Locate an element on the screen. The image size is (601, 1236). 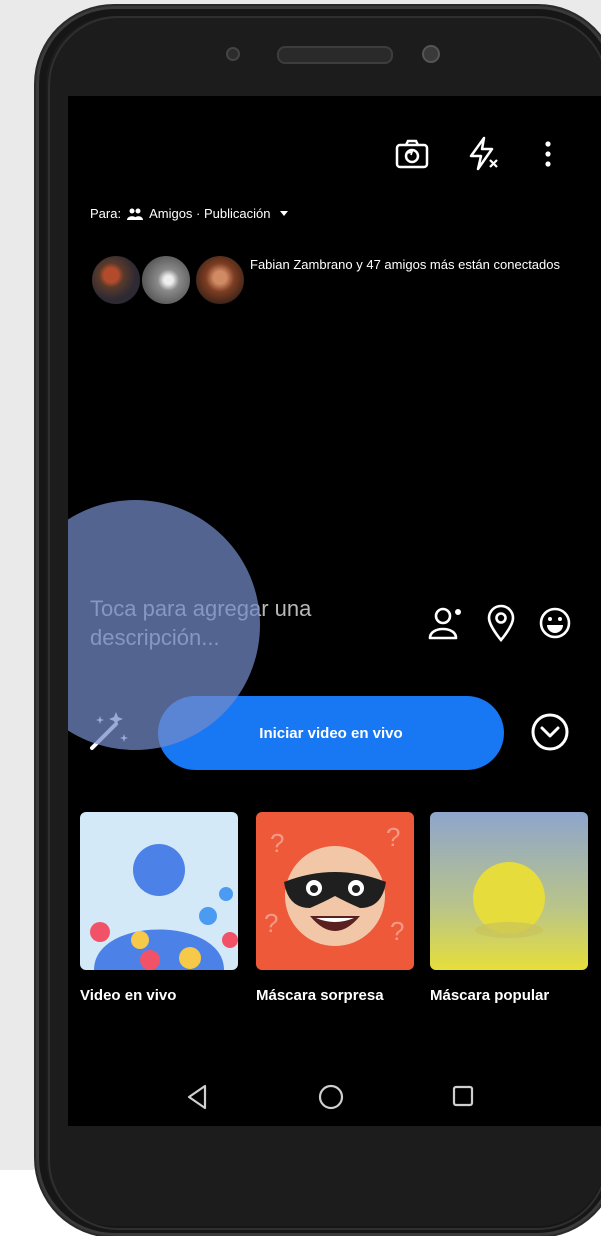
smiley-icon is located at coordinates (555, 623).